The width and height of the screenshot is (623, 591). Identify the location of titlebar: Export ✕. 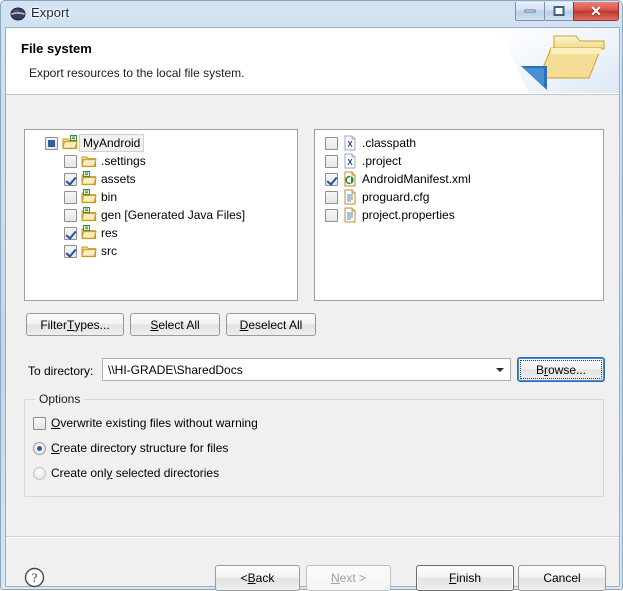
(311, 14).